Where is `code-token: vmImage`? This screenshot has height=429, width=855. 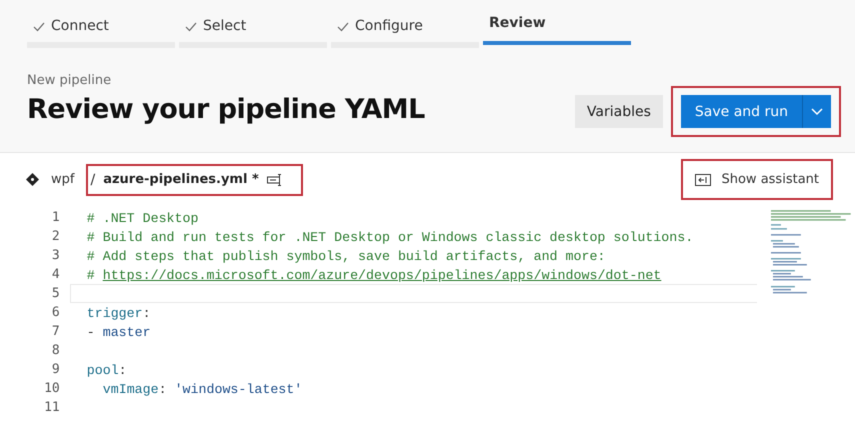
code-token: vmImage is located at coordinates (130, 389).